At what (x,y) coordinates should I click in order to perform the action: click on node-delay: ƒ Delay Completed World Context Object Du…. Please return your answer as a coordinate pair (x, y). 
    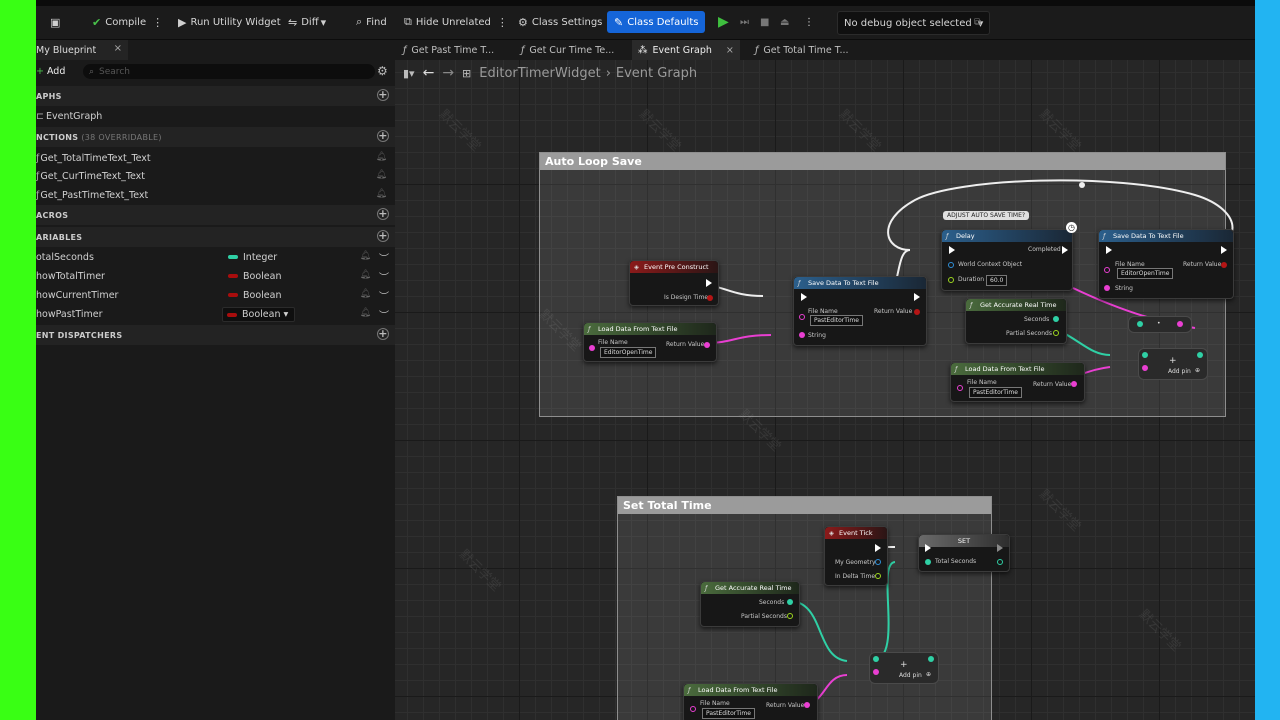
    Looking at the image, I should click on (1007, 260).